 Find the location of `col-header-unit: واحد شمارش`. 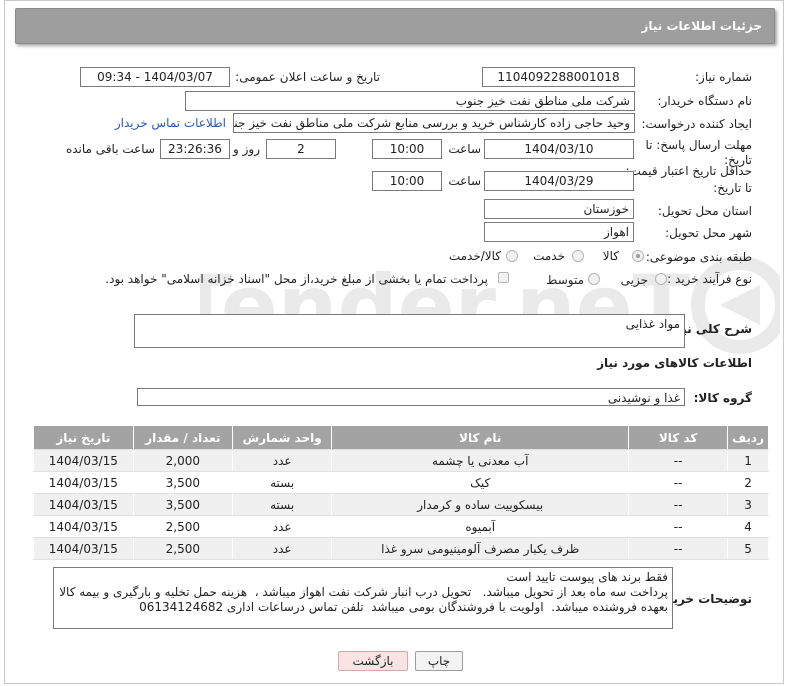

col-header-unit: واحد شمارش is located at coordinates (282, 437).